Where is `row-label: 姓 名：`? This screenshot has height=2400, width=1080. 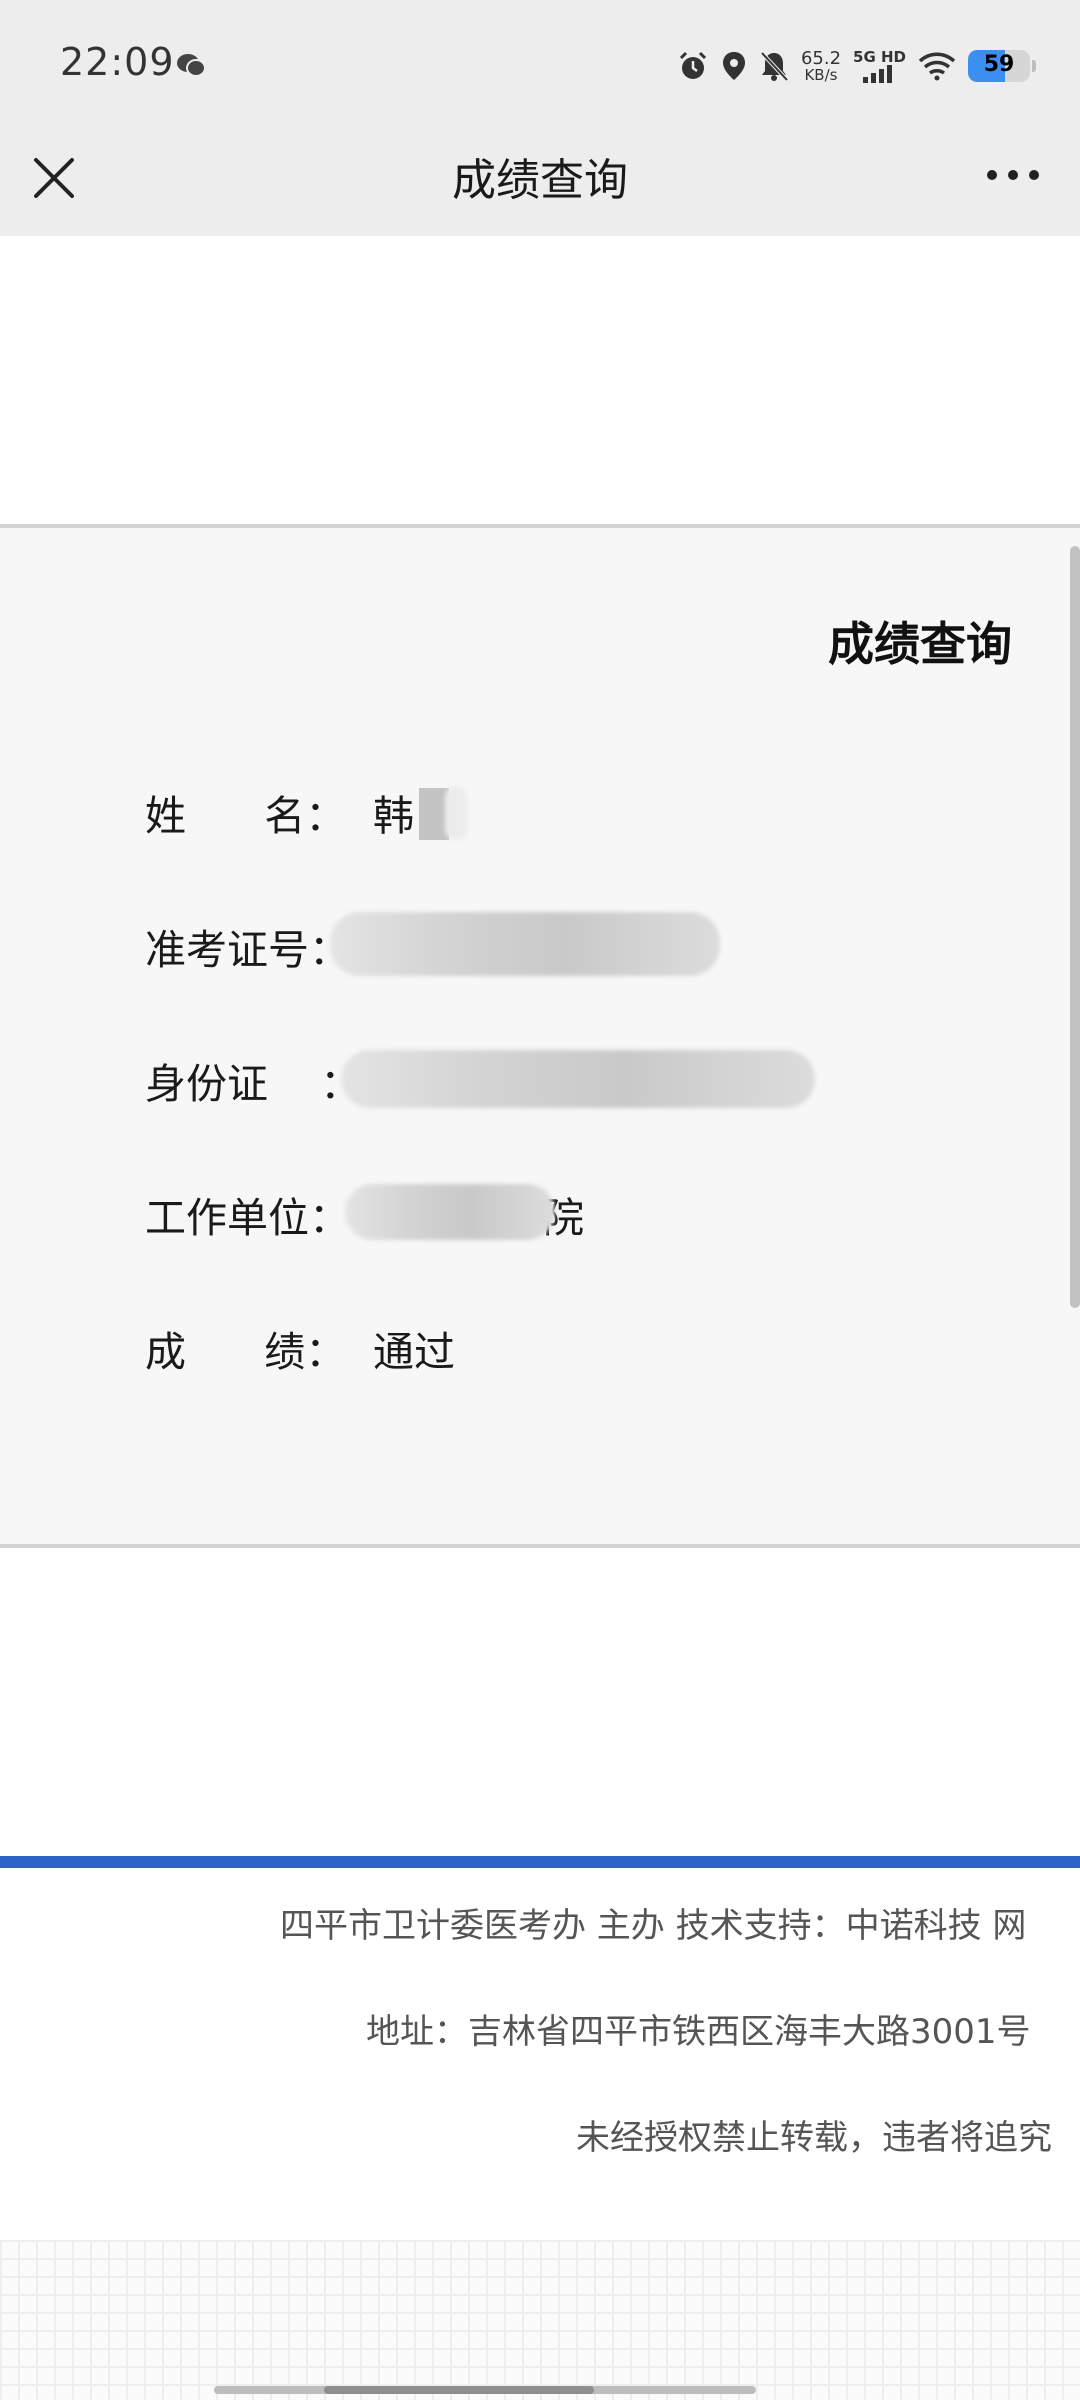 row-label: 姓 名： is located at coordinates (246, 816).